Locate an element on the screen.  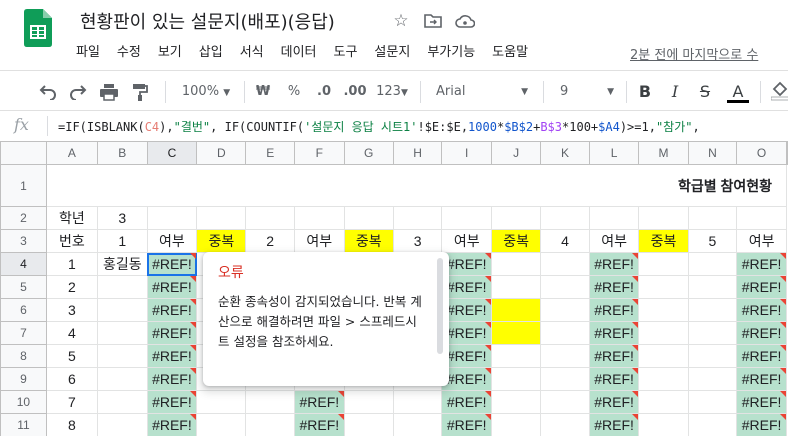
row-header: 8 is located at coordinates (23, 356).